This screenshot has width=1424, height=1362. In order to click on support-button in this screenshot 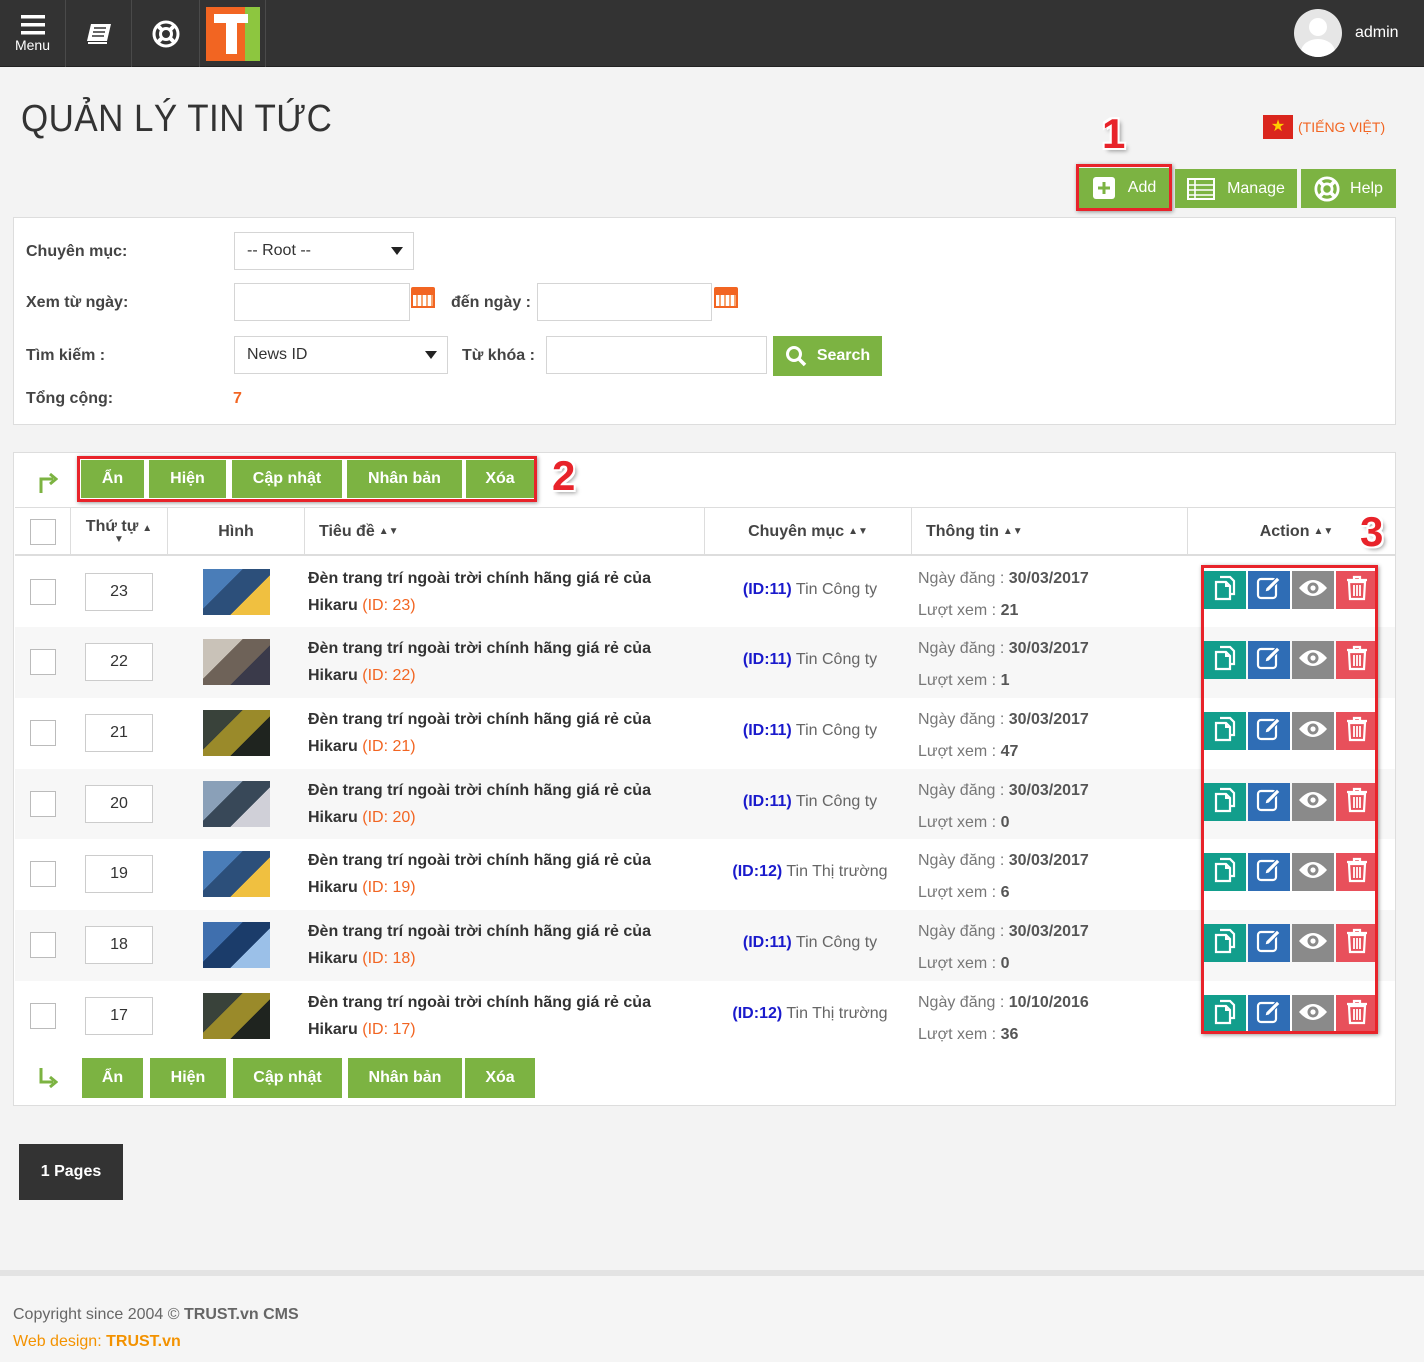, I will do `click(166, 33)`.